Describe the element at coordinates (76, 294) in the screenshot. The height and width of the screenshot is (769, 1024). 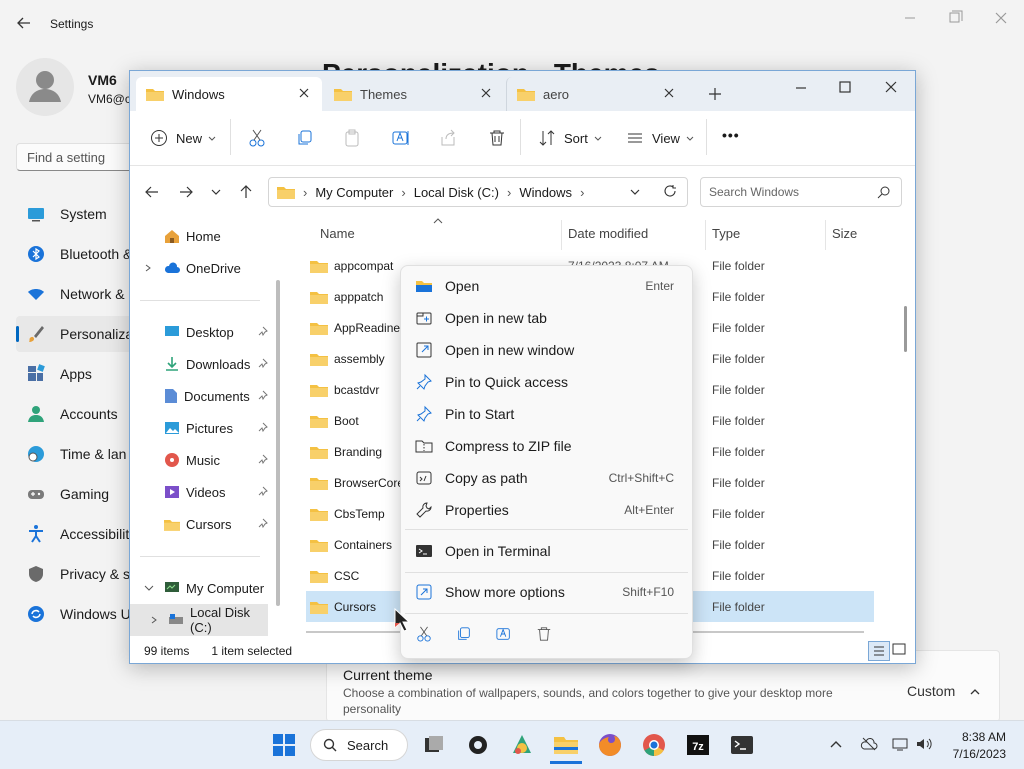
I see `nav-item-network: Network &` at that location.